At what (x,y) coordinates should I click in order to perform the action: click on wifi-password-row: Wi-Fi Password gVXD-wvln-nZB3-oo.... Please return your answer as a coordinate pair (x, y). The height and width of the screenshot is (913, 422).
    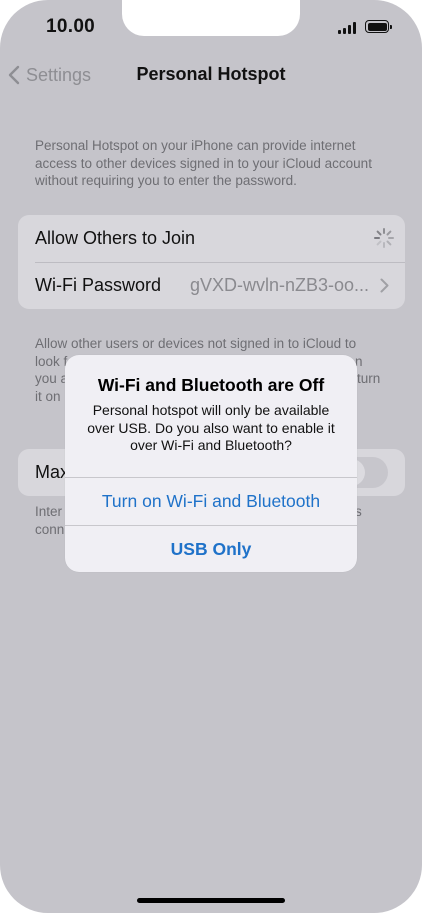
    Looking at the image, I should click on (211, 285).